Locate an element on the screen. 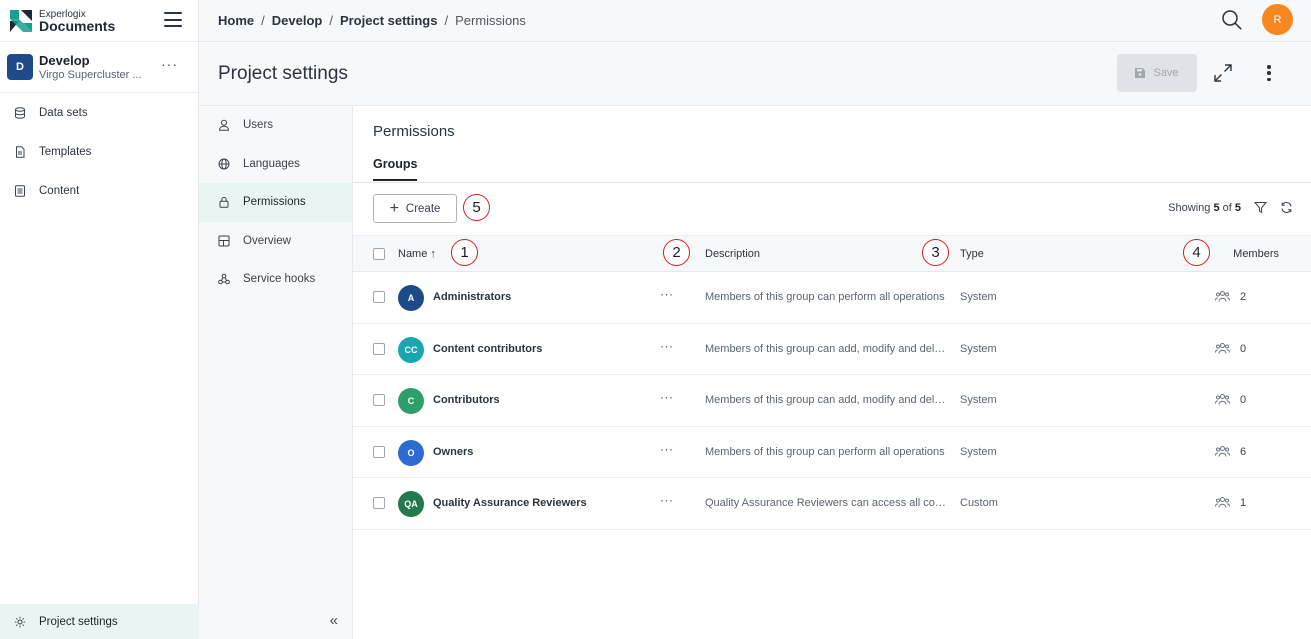 This screenshot has width=1311, height=639. tab-bar: Groups is located at coordinates (832, 169).